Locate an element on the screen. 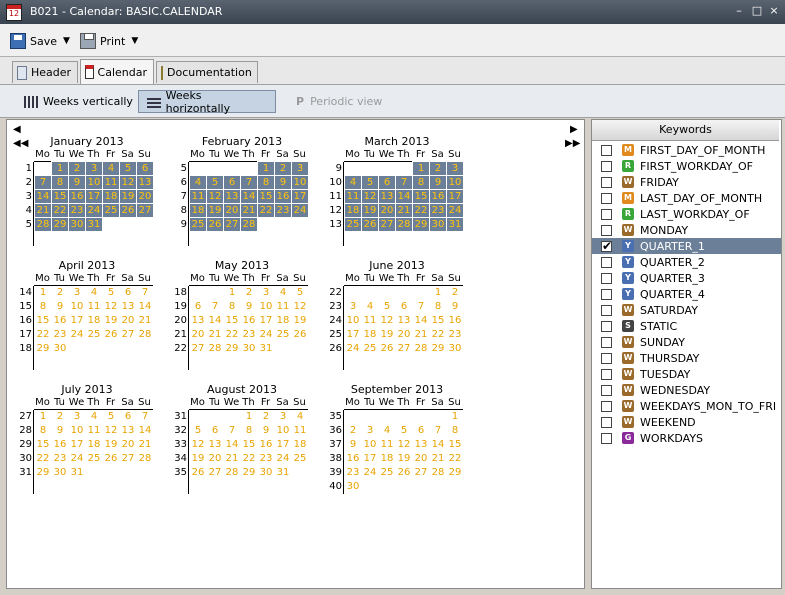 The height and width of the screenshot is (595, 785). keyword-row: R FIRST_WORKDAY_OF is located at coordinates (686, 166).